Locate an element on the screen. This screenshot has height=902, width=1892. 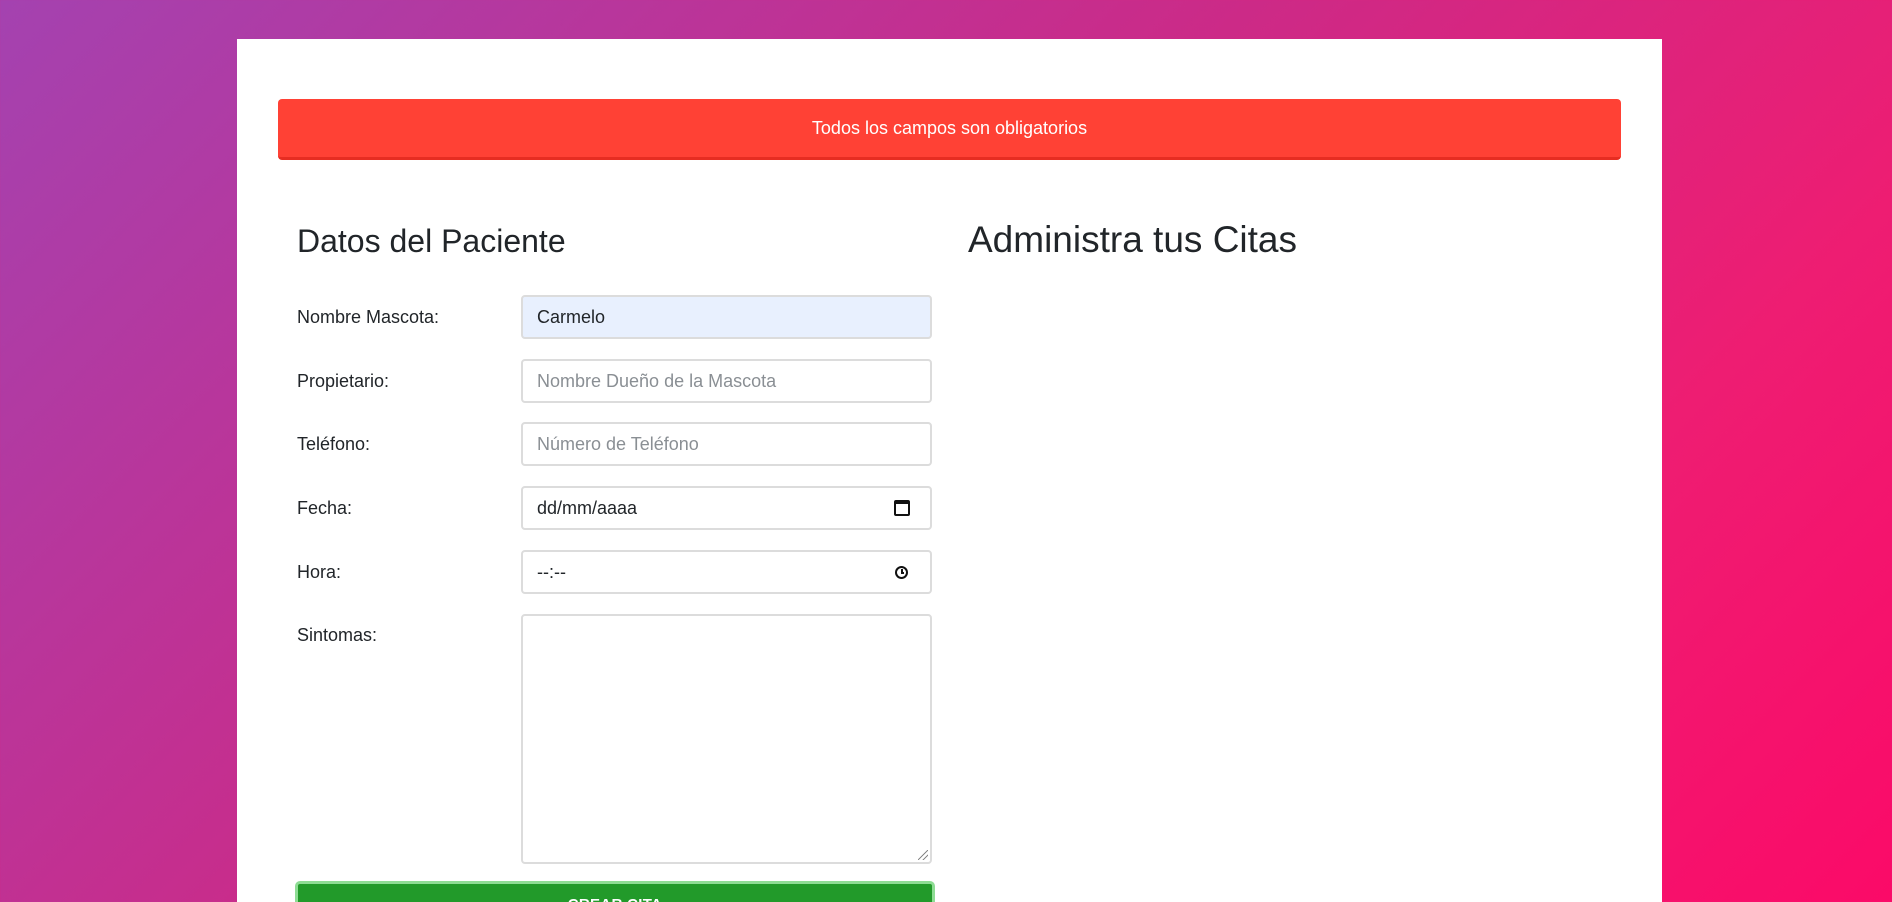
date-input: dd/mm/aaaa is located at coordinates (726, 508).